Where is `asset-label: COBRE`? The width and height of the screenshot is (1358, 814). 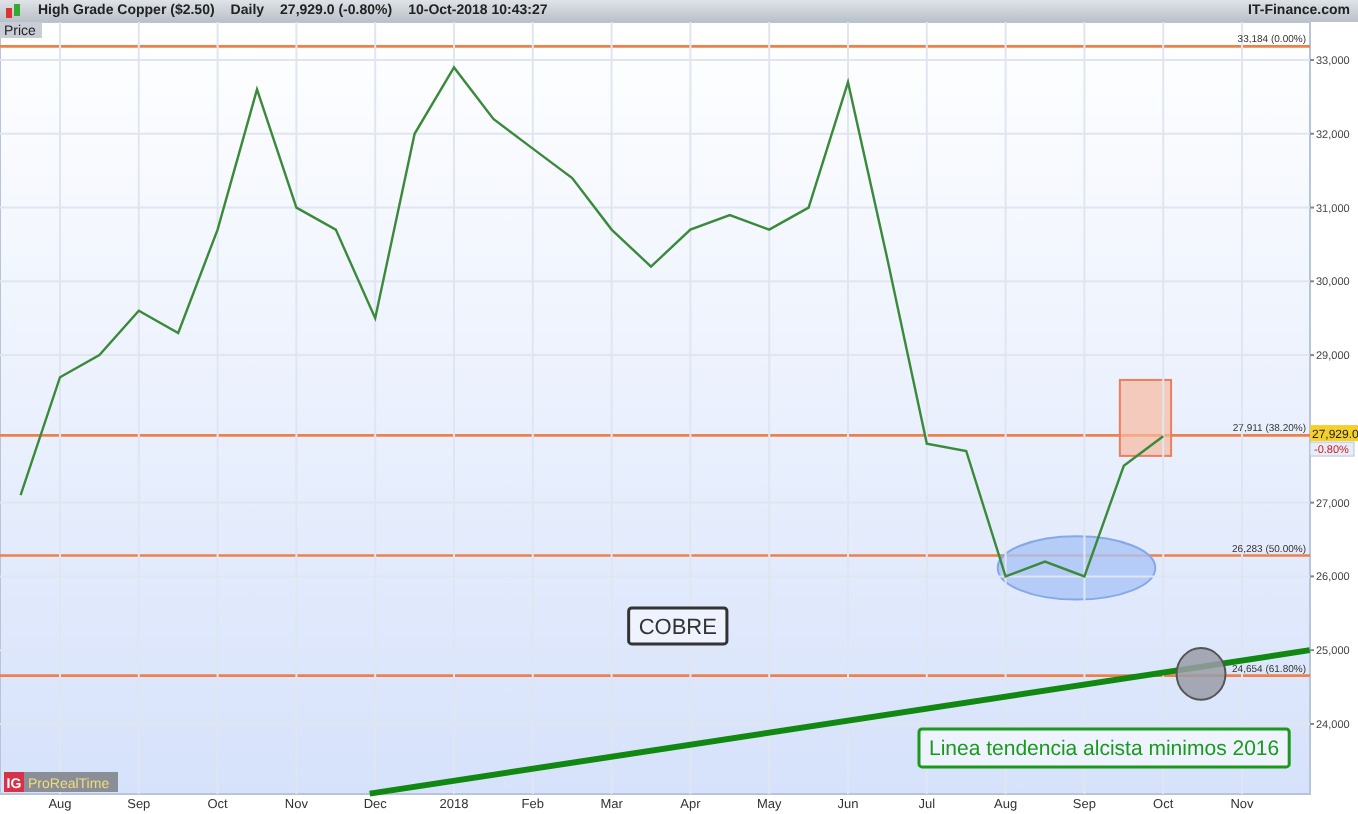 asset-label: COBRE is located at coordinates (678, 626).